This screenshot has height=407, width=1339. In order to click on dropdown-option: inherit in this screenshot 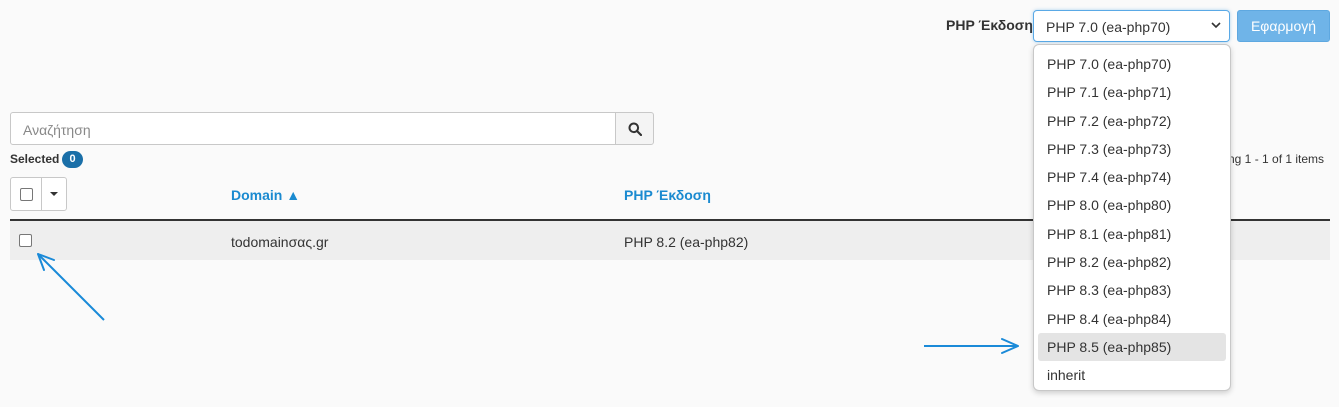, I will do `click(1132, 375)`.